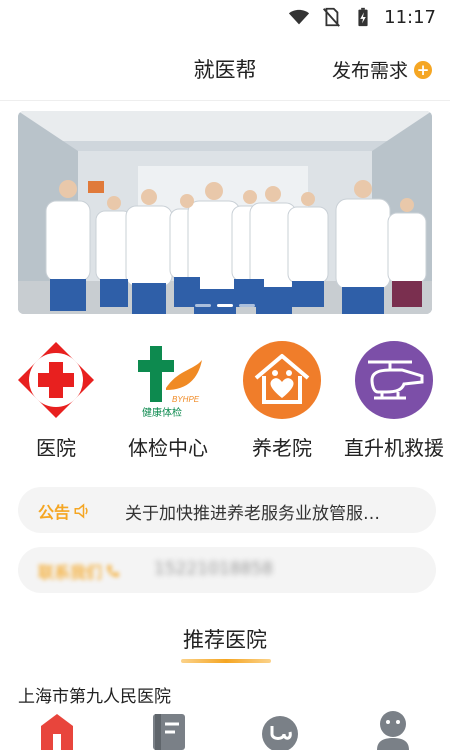 The height and width of the screenshot is (750, 450). I want to click on category-hospital: 医院, so click(56, 400).